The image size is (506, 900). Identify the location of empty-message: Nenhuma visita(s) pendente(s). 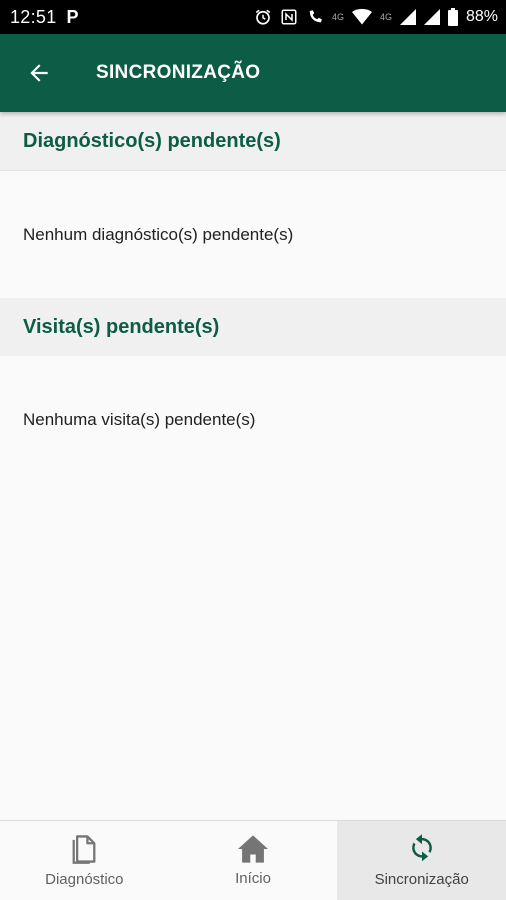
(139, 419).